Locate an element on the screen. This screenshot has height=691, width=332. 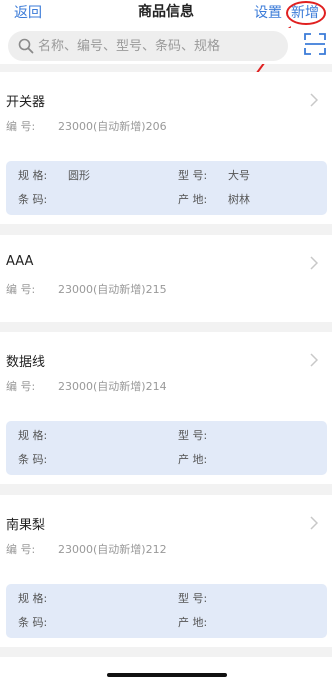
search-input is located at coordinates (160, 46).